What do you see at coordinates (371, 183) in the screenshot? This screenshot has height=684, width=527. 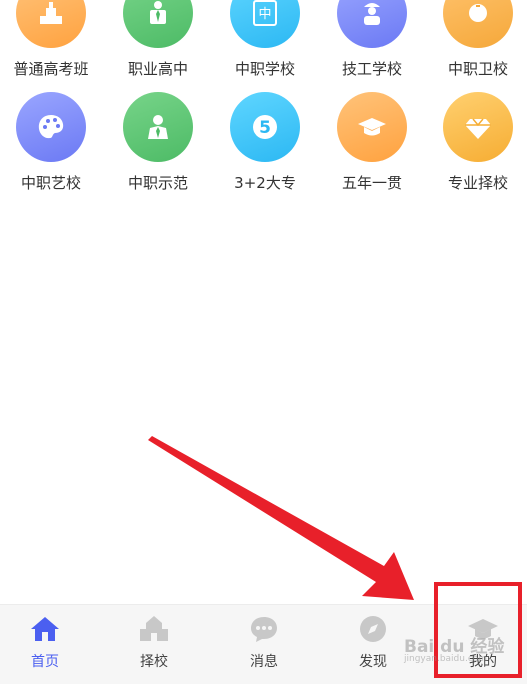 I see `category-label: 五年一贯` at bounding box center [371, 183].